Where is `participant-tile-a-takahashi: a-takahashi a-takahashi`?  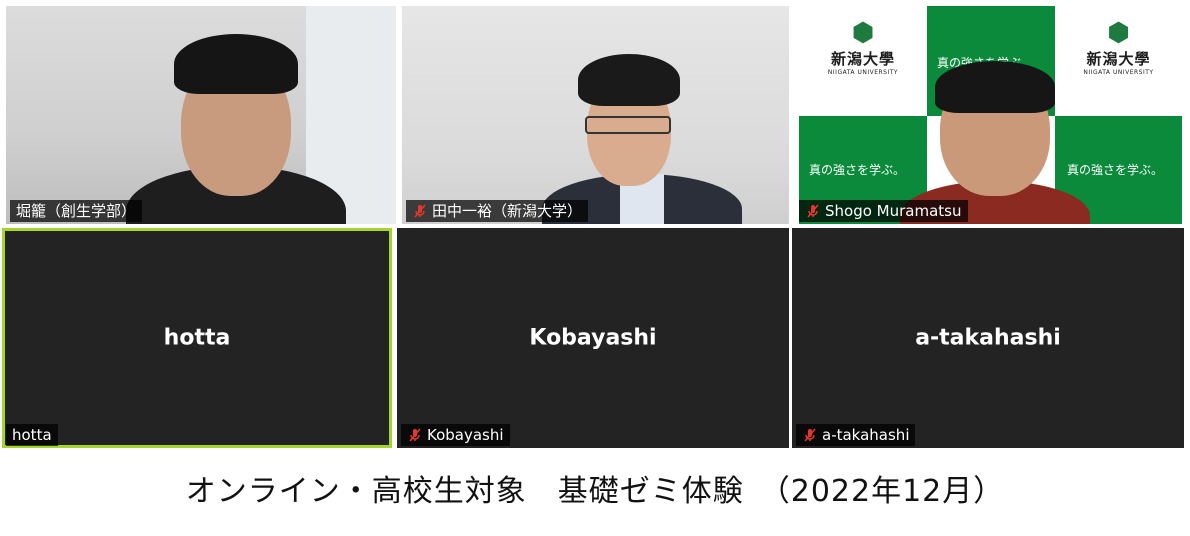 participant-tile-a-takahashi: a-takahashi a-takahashi is located at coordinates (988, 338).